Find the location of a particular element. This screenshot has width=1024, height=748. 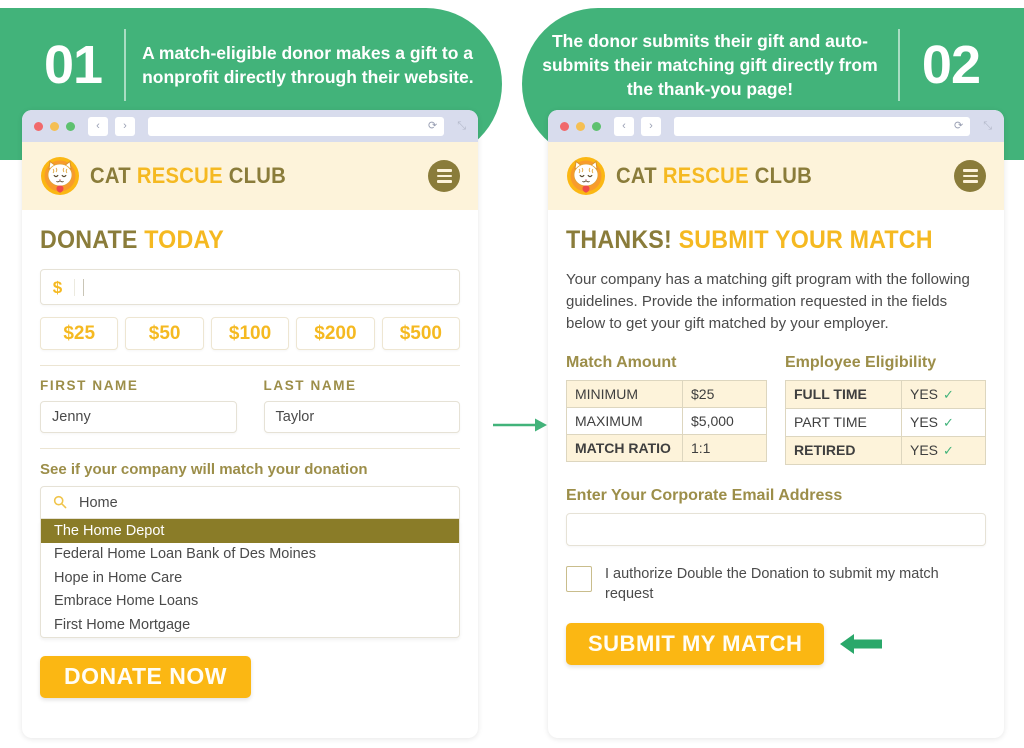

dropdown-option-embrace-home-loans: Embrace Home Loans is located at coordinates (250, 602).